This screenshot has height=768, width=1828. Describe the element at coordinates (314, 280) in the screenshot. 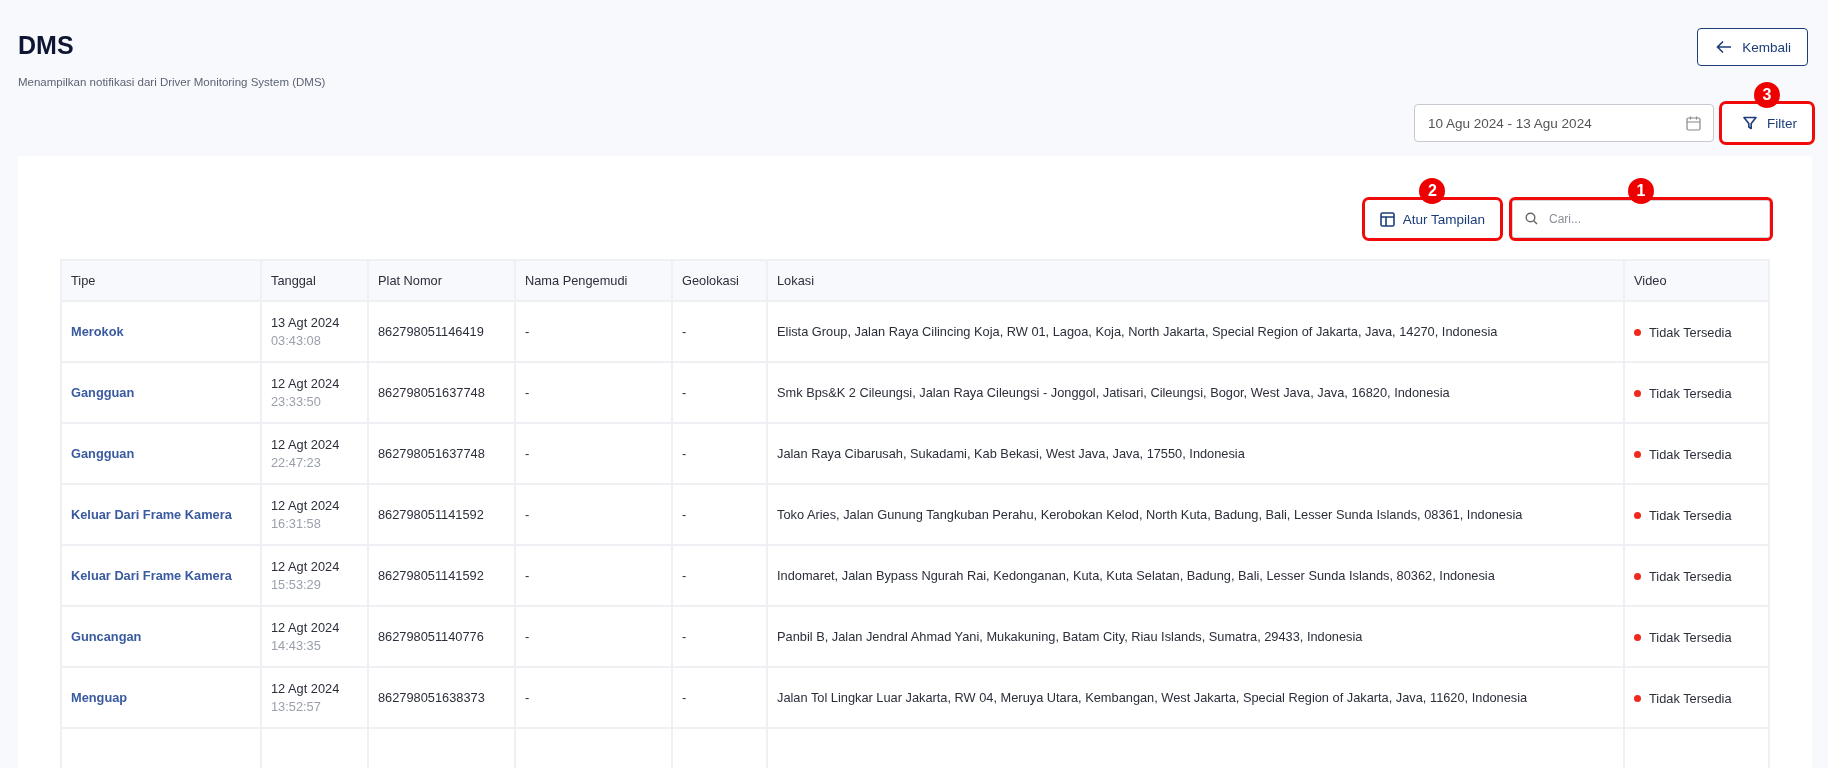

I see `column-header: Tanggal` at that location.